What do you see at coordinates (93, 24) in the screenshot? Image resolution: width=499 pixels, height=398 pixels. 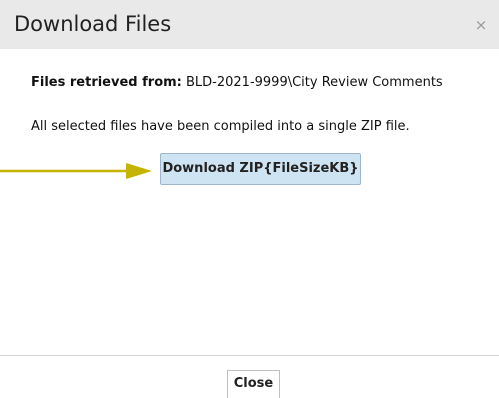 I see `dialog-title: Download Files` at bounding box center [93, 24].